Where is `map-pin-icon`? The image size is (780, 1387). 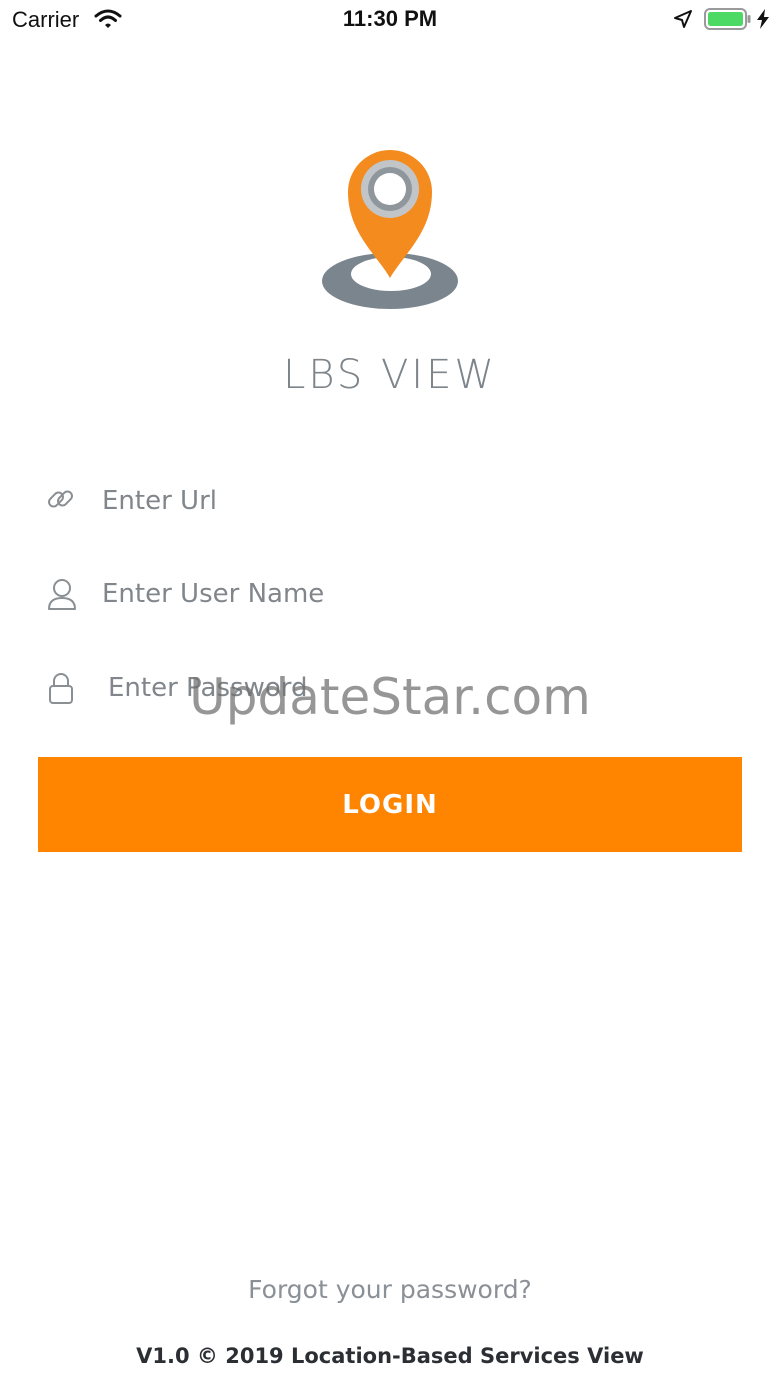
map-pin-icon is located at coordinates (391, 230).